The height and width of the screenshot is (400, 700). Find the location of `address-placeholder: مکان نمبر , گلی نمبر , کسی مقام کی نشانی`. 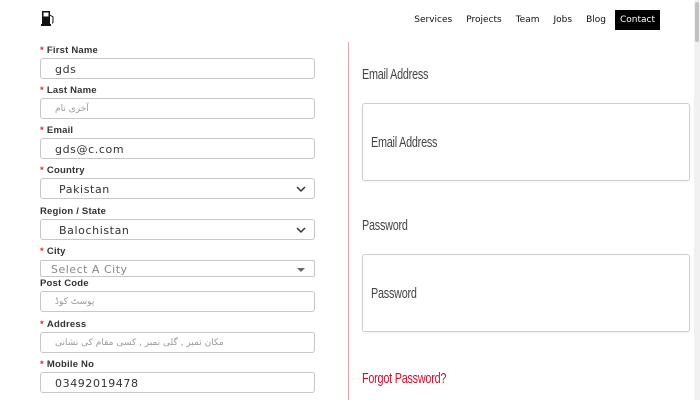

address-placeholder: مکان نمبر , گلی نمبر , کسی مقام کی نشانی is located at coordinates (139, 343).